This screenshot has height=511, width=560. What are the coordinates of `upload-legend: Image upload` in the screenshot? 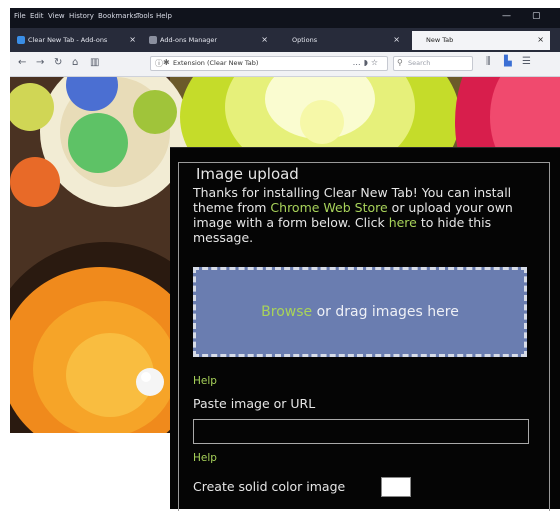 It's located at (247, 174).